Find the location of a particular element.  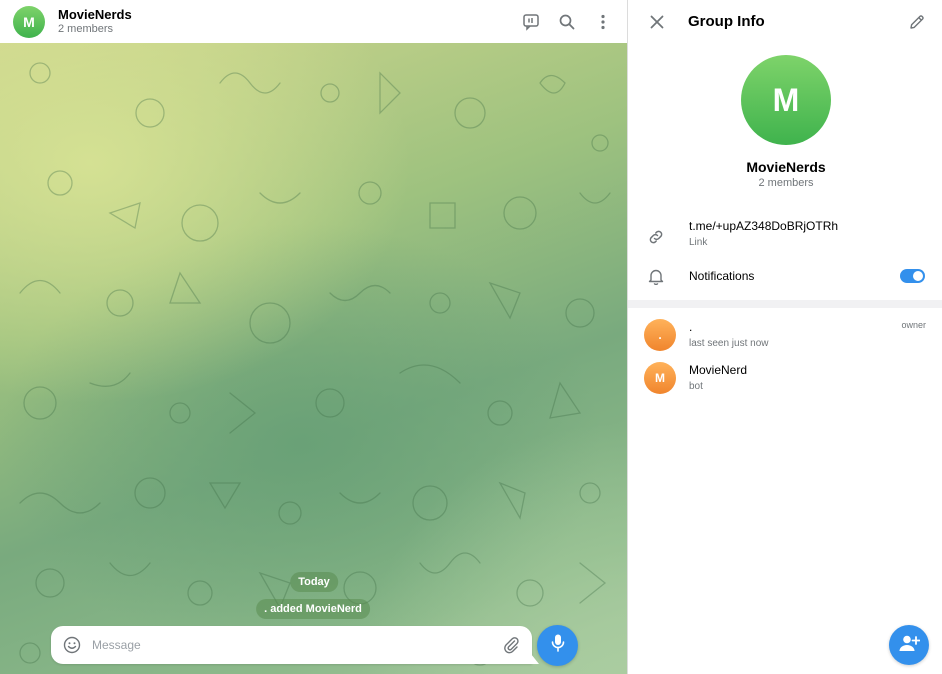

add-user-icon is located at coordinates (909, 645).